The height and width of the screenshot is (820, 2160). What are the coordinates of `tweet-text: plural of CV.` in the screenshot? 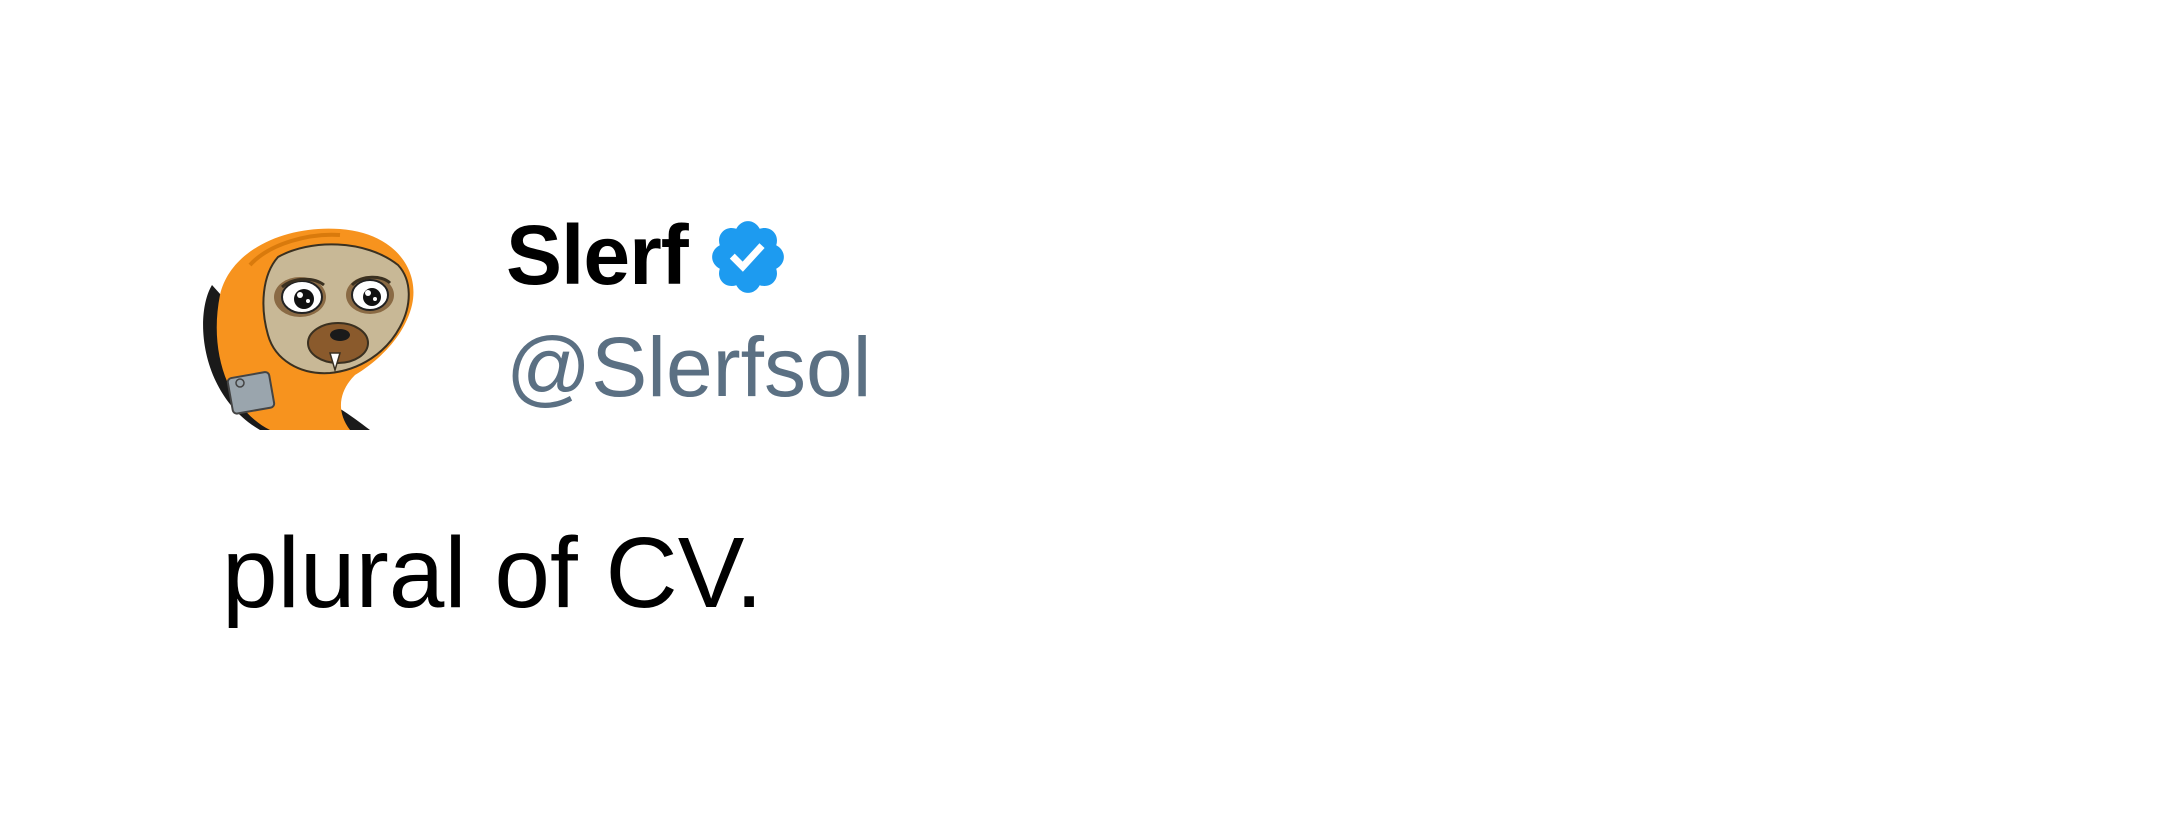 It's located at (493, 573).